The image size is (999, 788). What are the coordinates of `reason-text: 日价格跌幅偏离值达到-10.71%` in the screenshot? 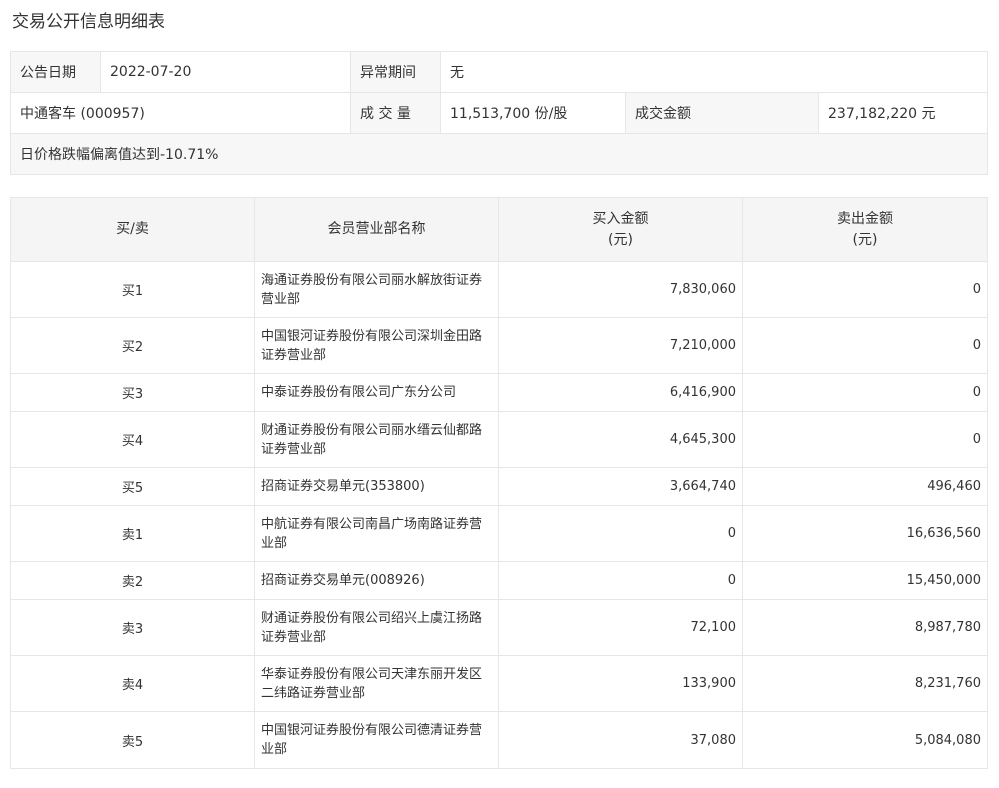 It's located at (499, 154).